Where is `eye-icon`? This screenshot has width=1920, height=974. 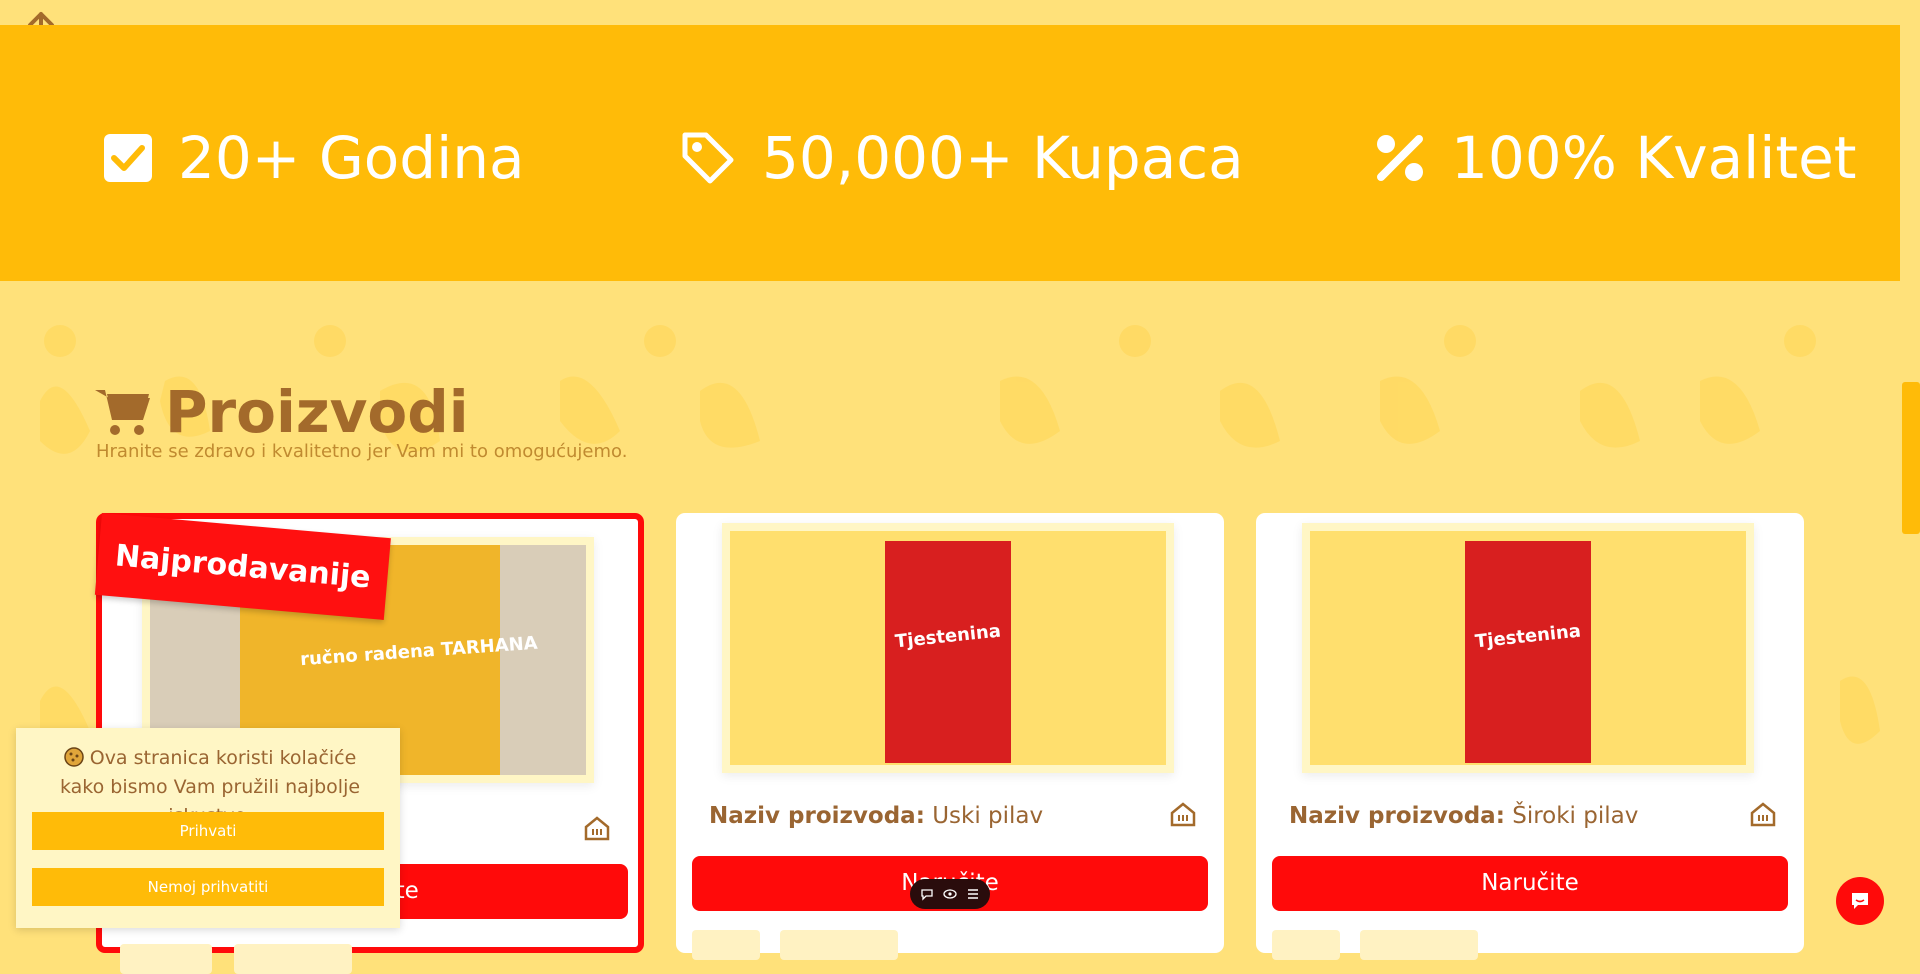 eye-icon is located at coordinates (950, 894).